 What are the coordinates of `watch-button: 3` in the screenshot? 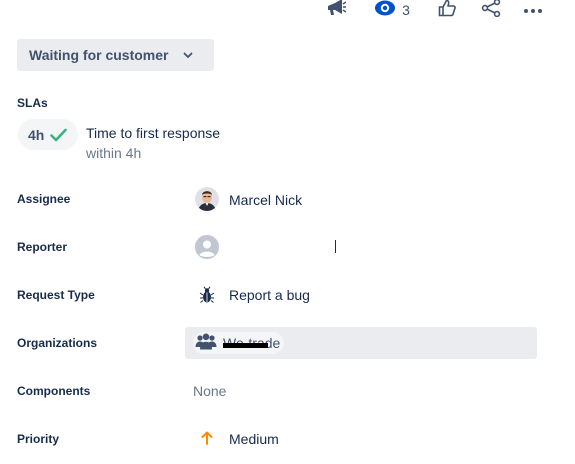 It's located at (392, 10).